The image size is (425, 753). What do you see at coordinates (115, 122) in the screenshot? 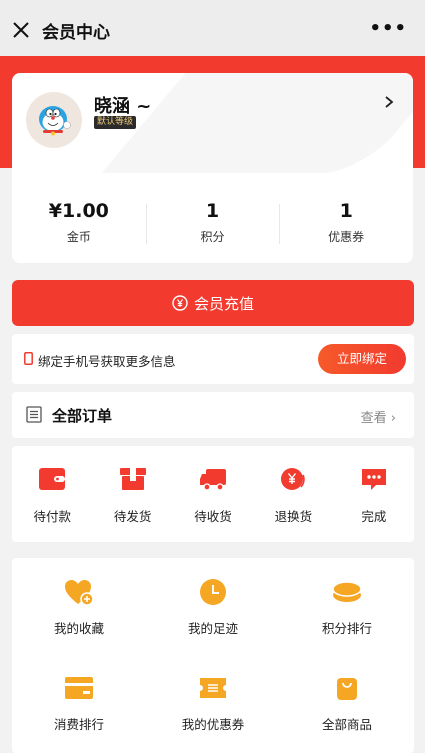
I see `level-badge: 默认等级` at bounding box center [115, 122].